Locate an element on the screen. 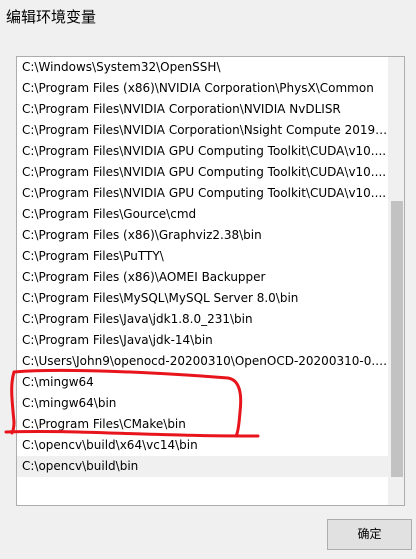 The width and height of the screenshot is (416, 559). list-item: C:\Program Files\Java\jdk1.8.0_231\bin is located at coordinates (203, 319).